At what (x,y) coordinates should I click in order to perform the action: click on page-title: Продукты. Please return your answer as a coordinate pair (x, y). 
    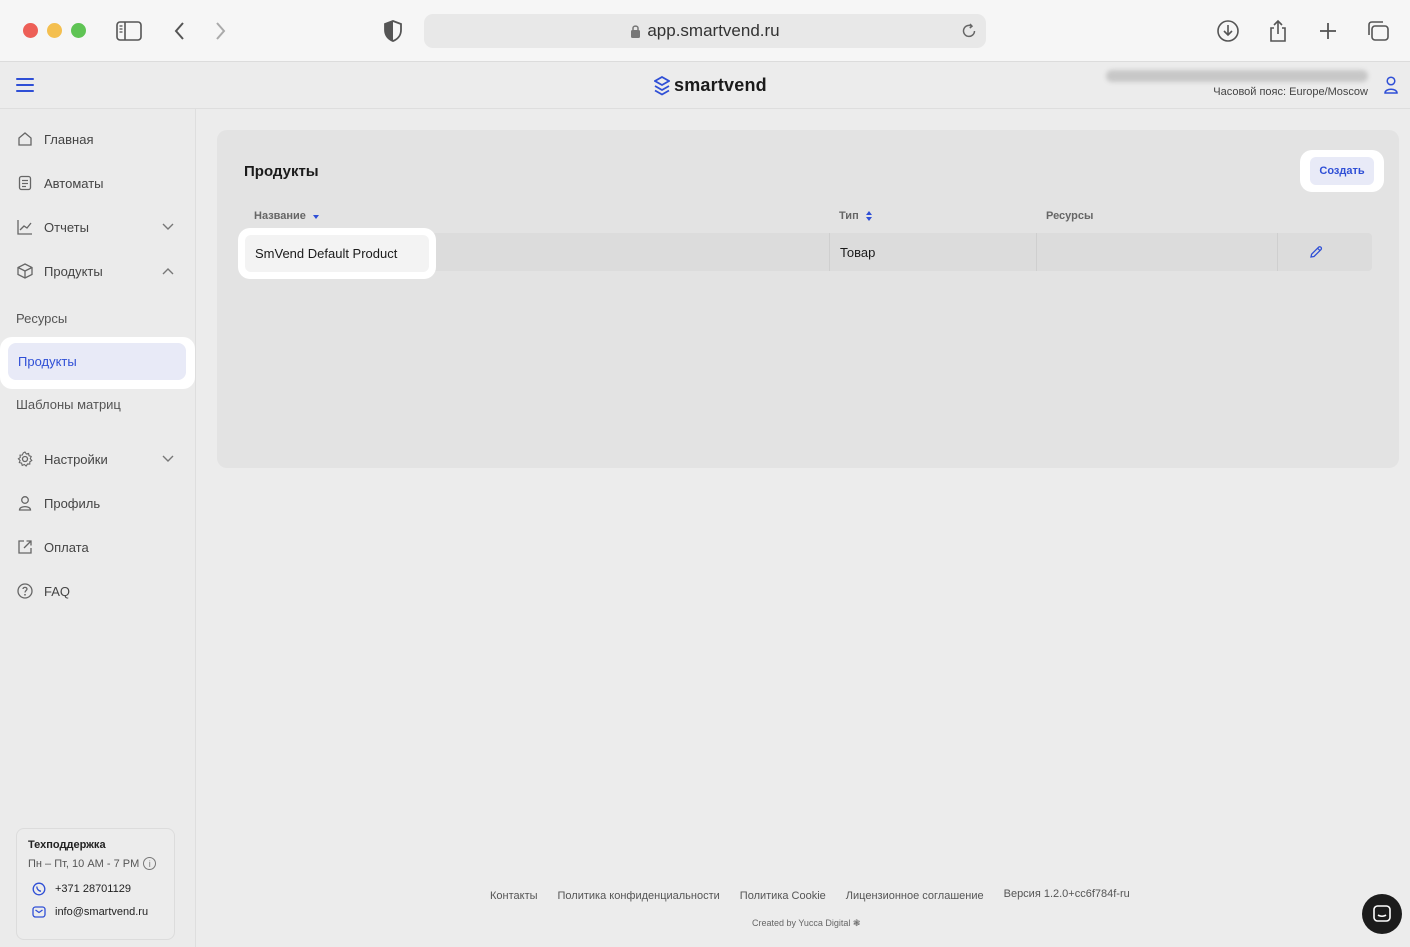
    Looking at the image, I should click on (281, 171).